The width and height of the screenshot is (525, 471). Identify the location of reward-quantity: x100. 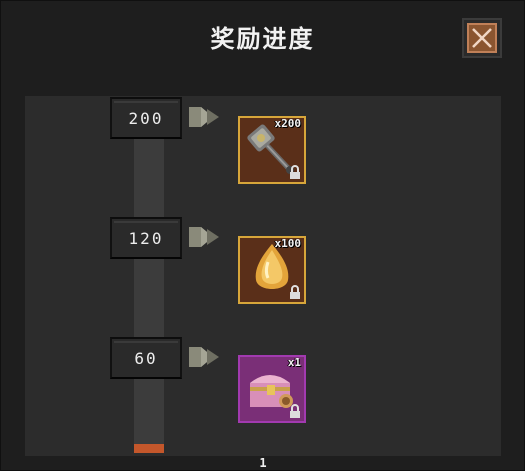
(288, 243).